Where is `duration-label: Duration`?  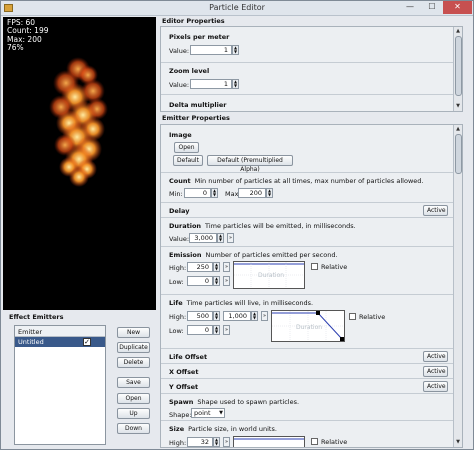 duration-label: Duration is located at coordinates (185, 226).